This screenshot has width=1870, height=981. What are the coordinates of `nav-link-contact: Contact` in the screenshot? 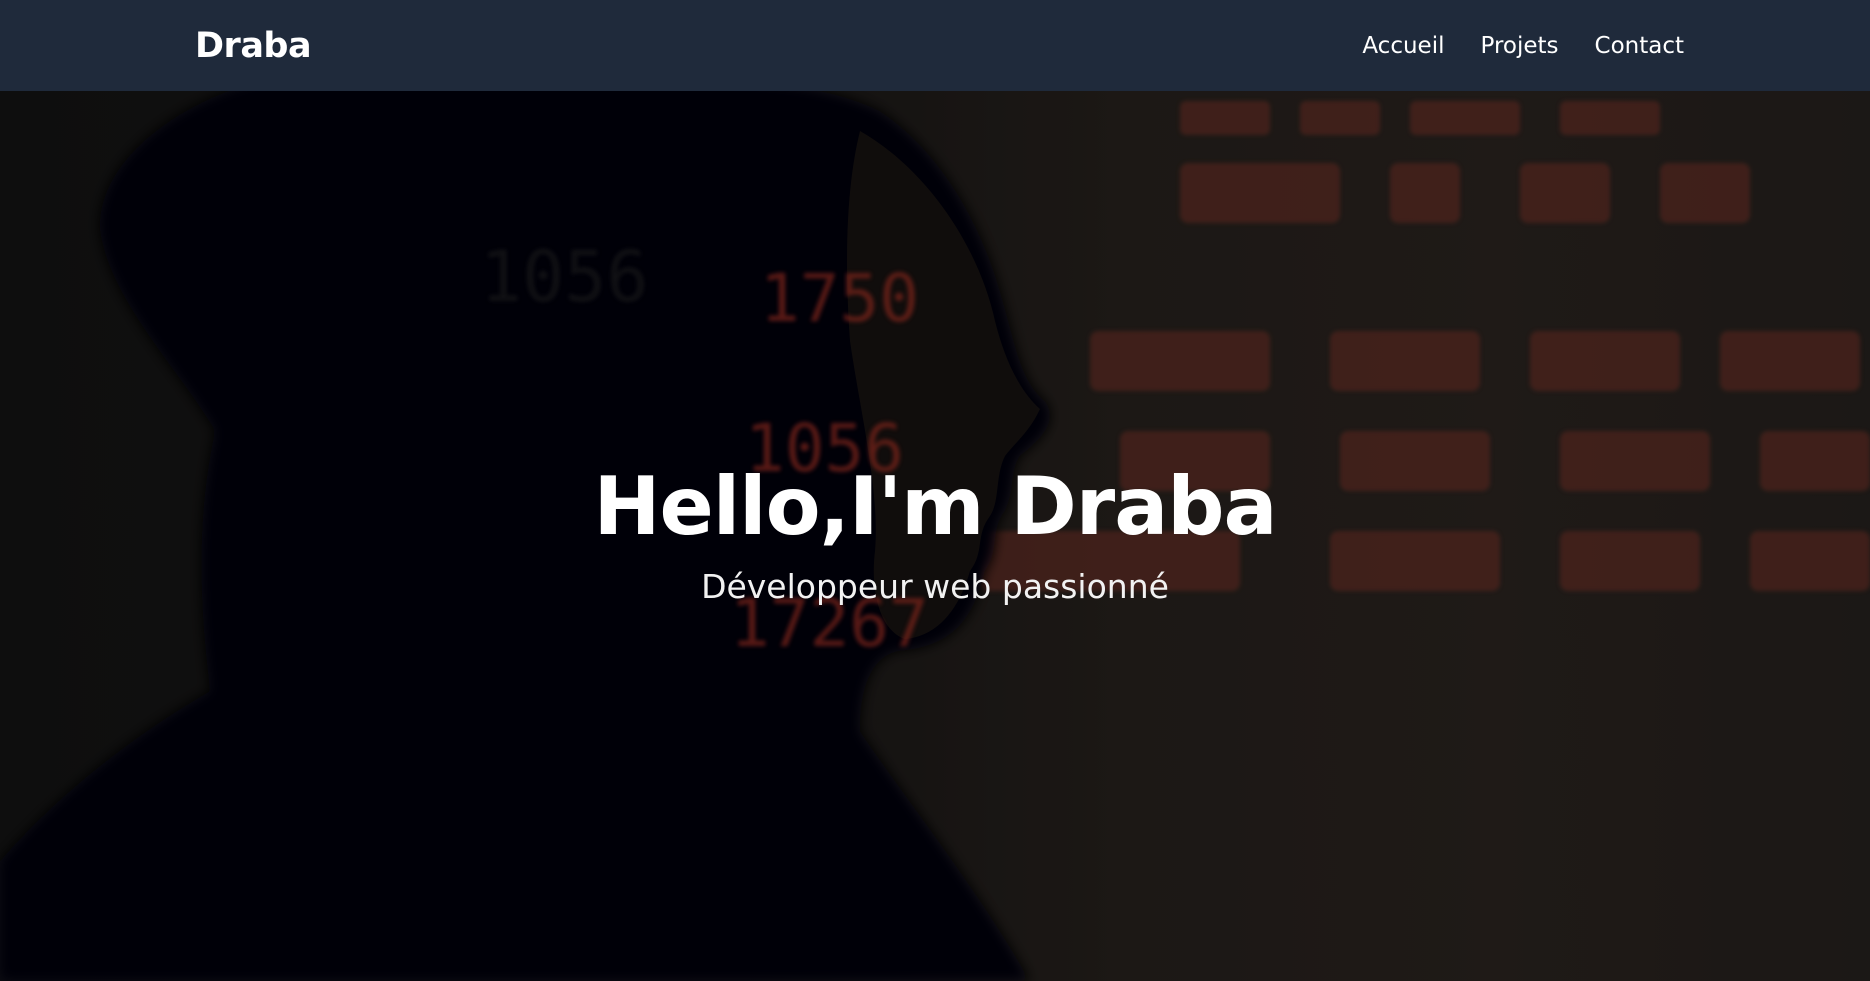 It's located at (1639, 46).